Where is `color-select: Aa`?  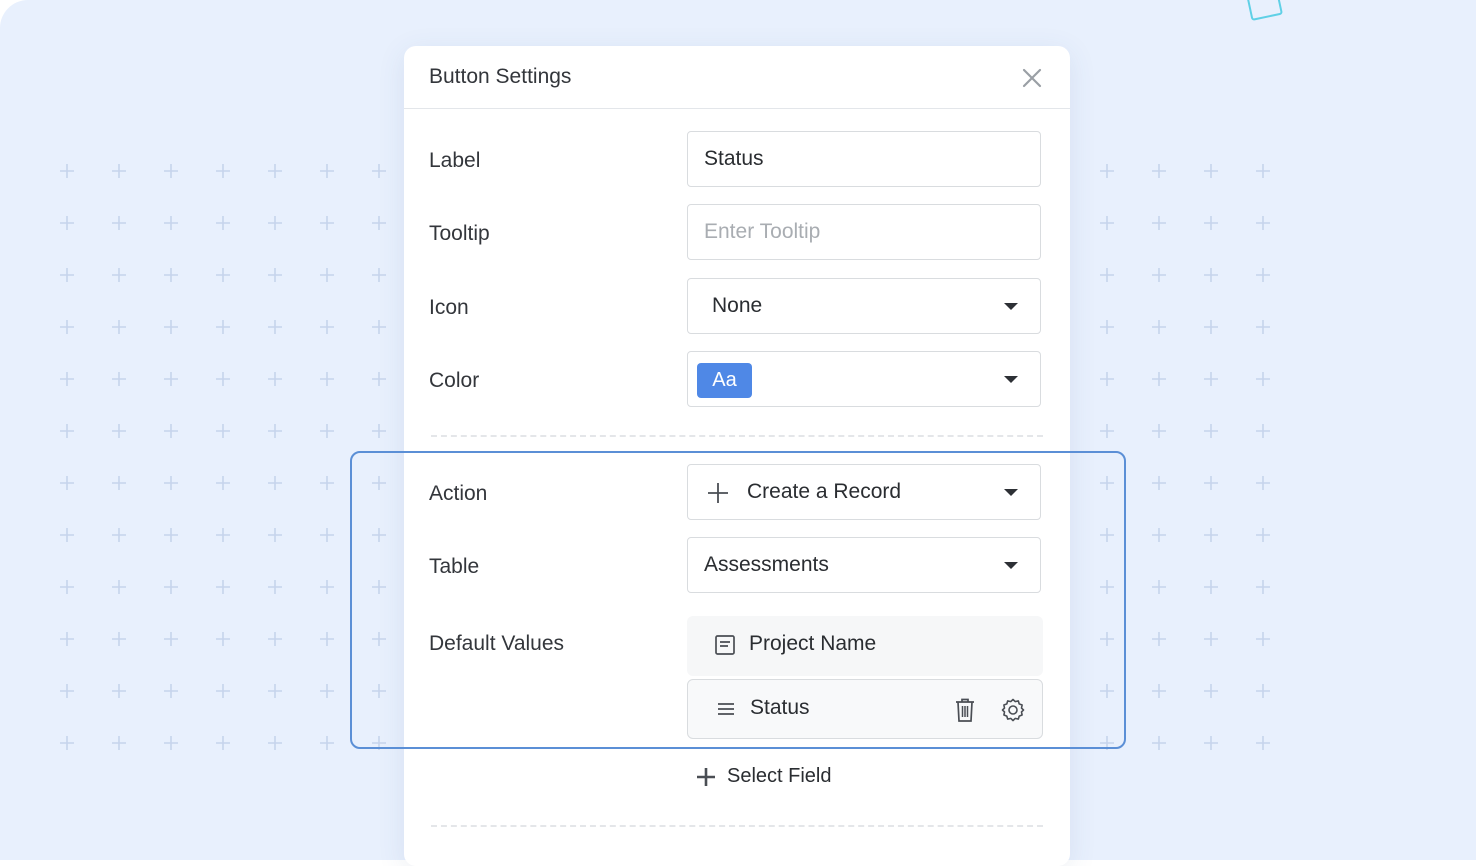
color-select: Aa is located at coordinates (864, 379).